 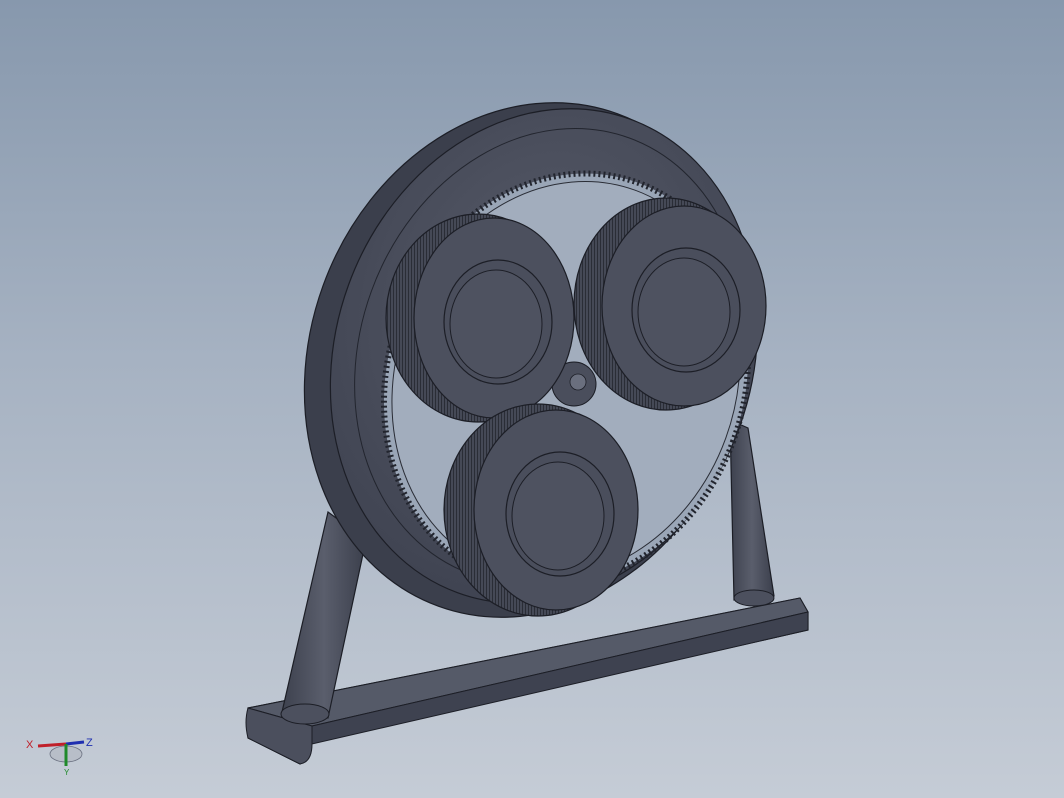 What do you see at coordinates (480, 318) in the screenshot?
I see `planet-gear-upper-left` at bounding box center [480, 318].